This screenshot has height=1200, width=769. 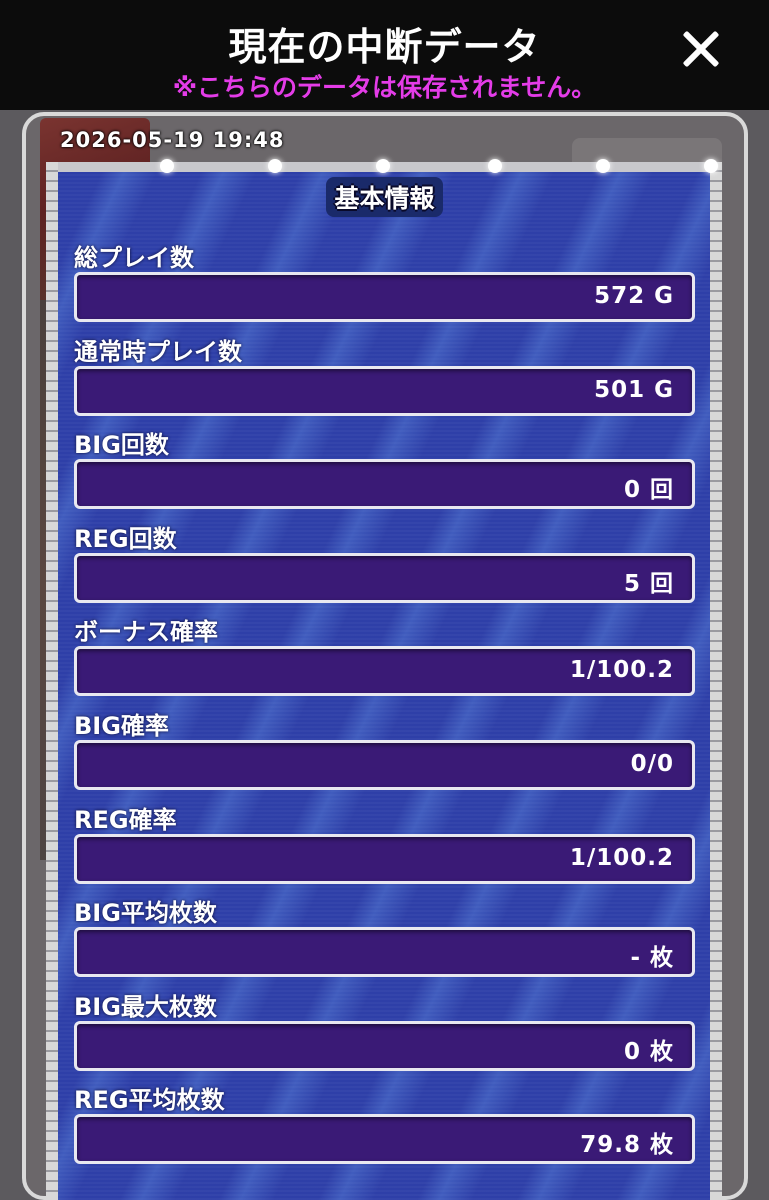 I want to click on section-title: 基本情報, so click(x=384, y=197).